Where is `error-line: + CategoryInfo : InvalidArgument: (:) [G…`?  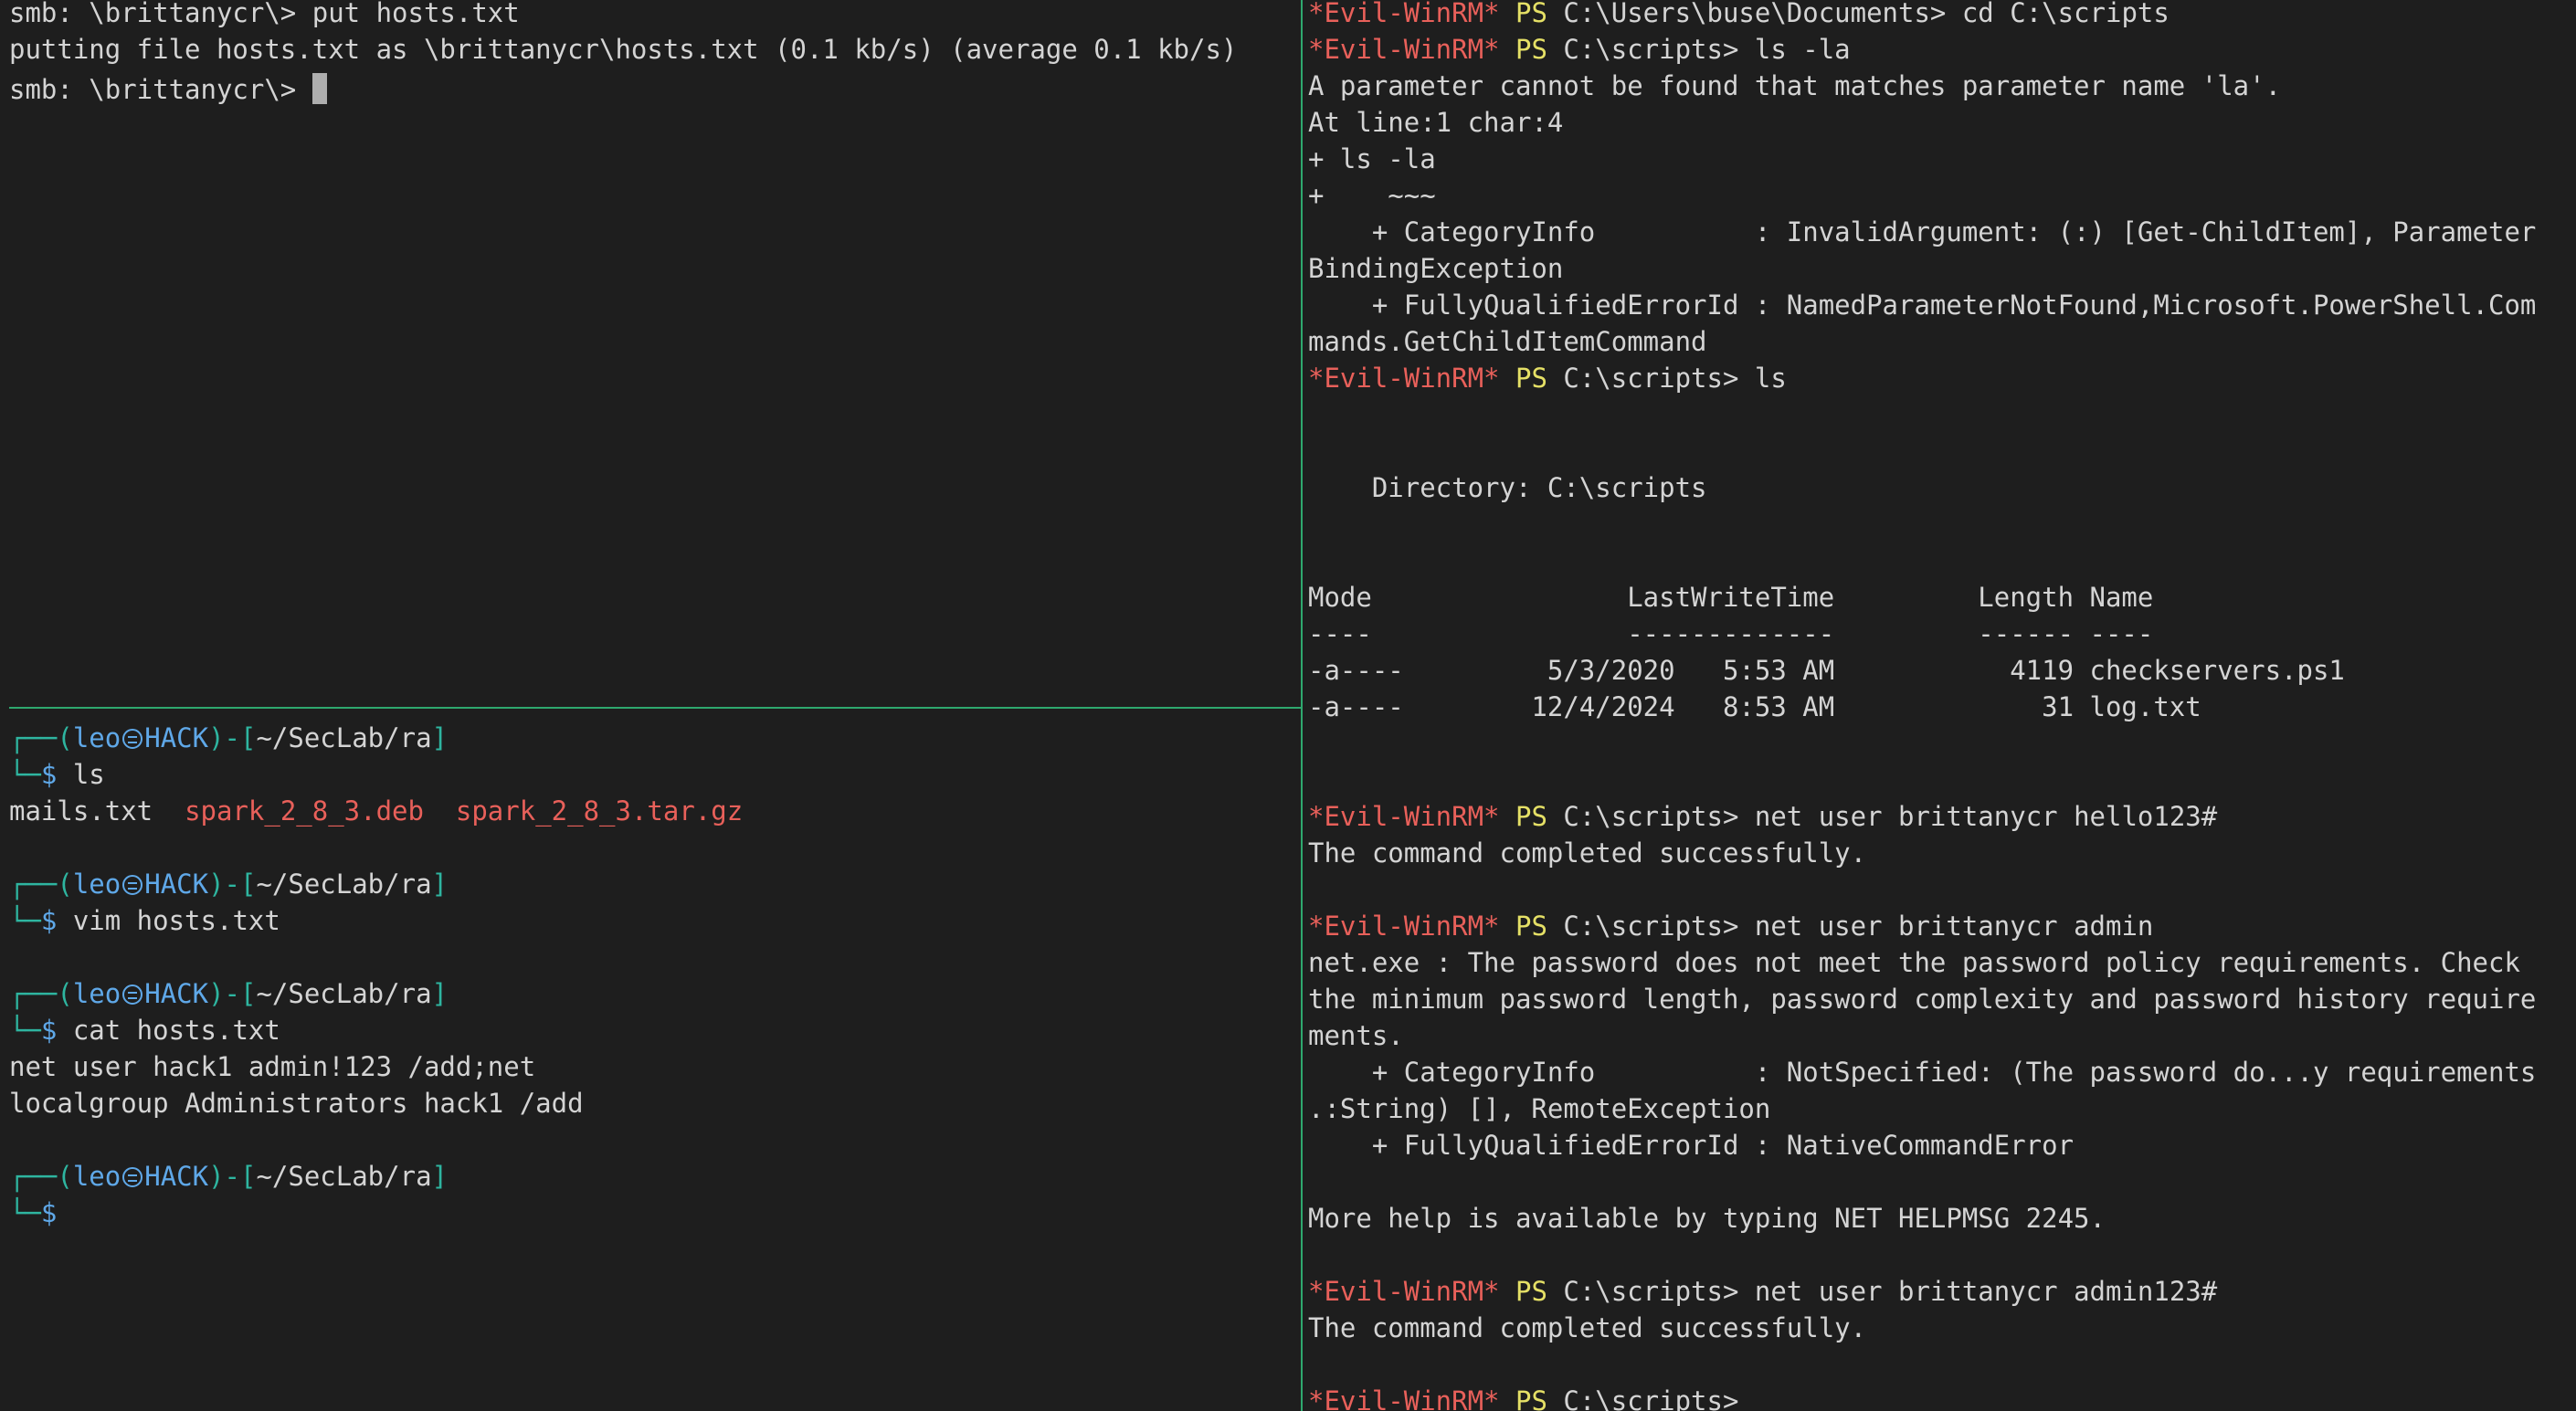 error-line: + CategoryInfo : InvalidArgument: (:) [G… is located at coordinates (1923, 231).